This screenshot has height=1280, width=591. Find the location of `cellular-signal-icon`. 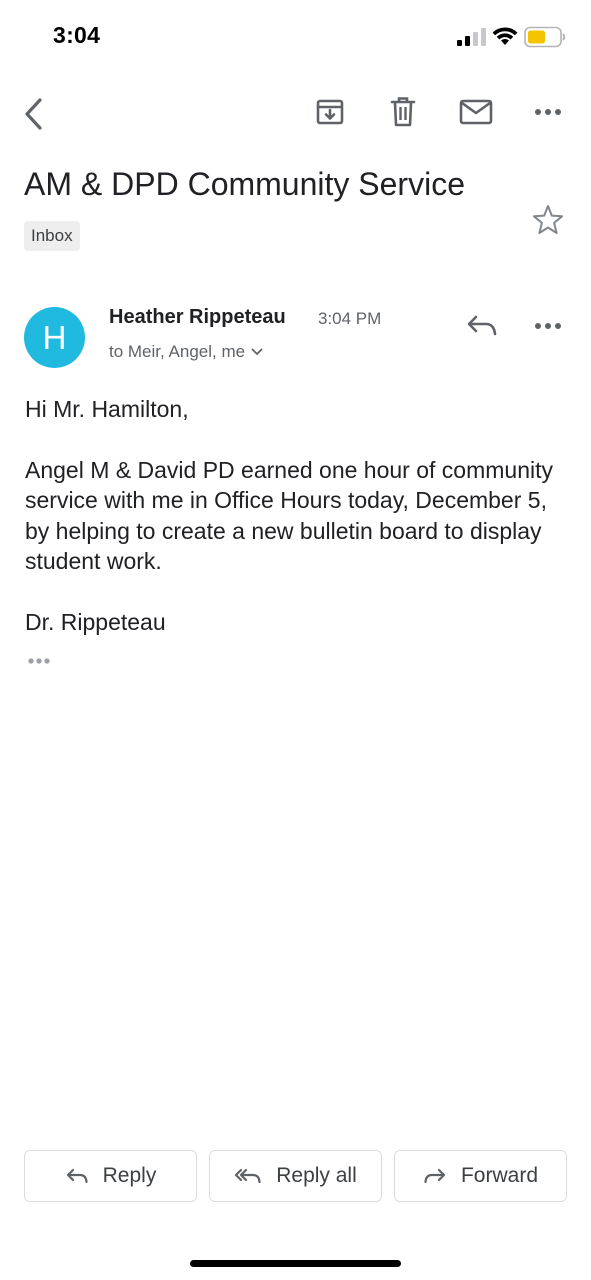

cellular-signal-icon is located at coordinates (471, 37).